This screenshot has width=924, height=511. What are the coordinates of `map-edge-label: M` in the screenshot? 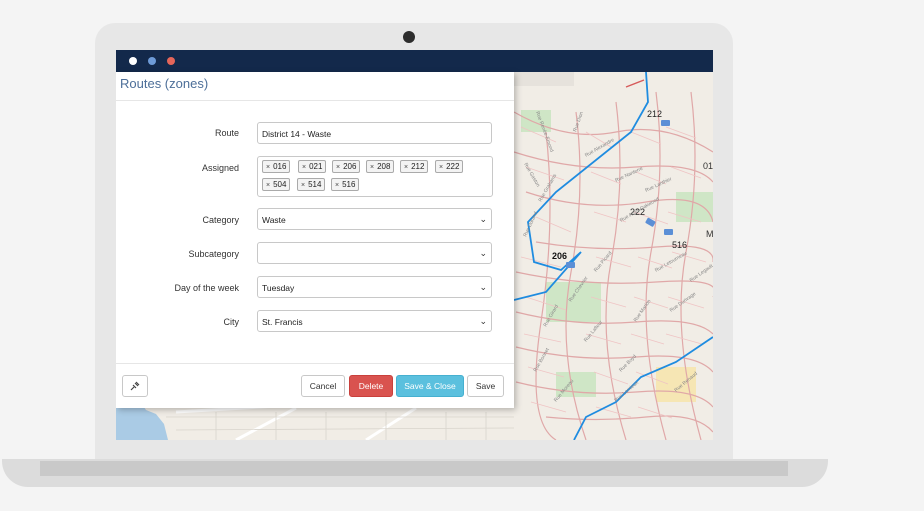 It's located at (709, 234).